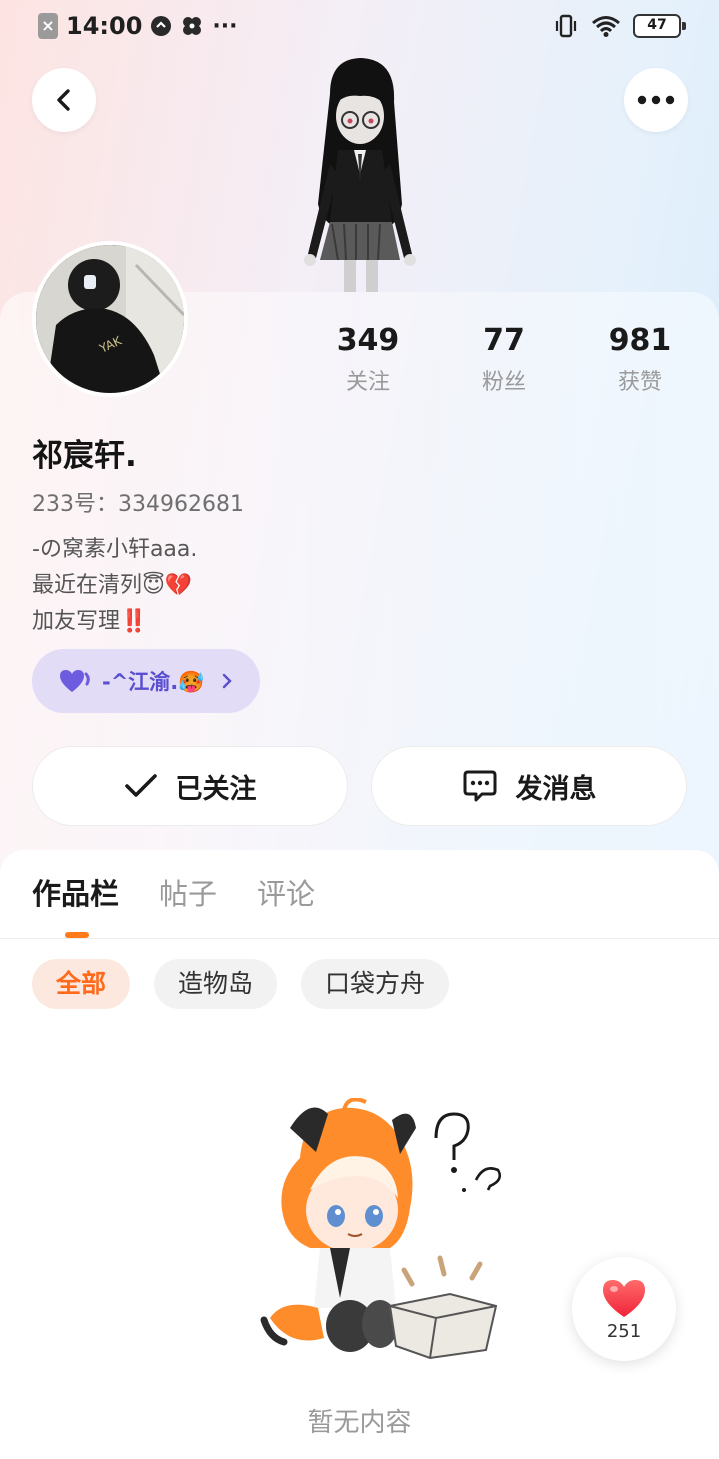 The width and height of the screenshot is (719, 1459). What do you see at coordinates (556, 789) in the screenshot?
I see `message-label: 发消息` at bounding box center [556, 789].